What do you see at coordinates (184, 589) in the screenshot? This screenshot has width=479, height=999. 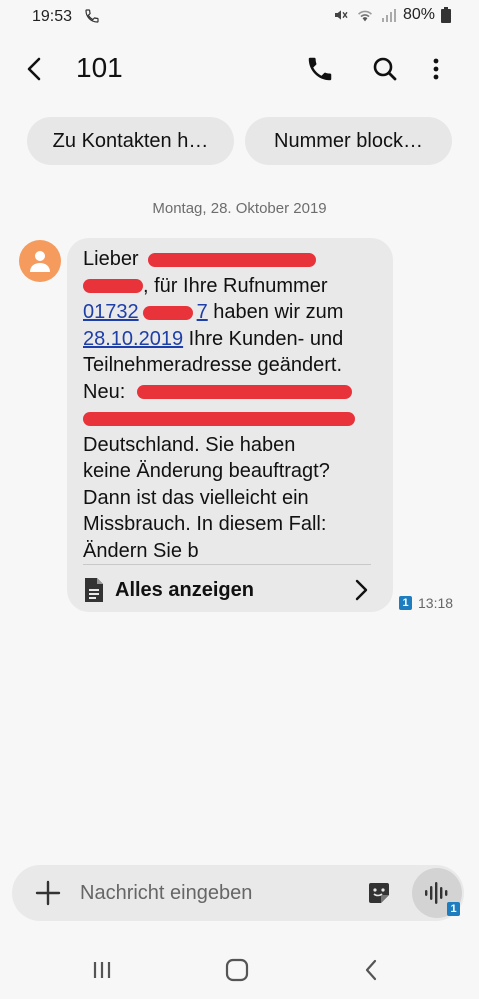 I see `show-all-label: Alles anzeigen` at bounding box center [184, 589].